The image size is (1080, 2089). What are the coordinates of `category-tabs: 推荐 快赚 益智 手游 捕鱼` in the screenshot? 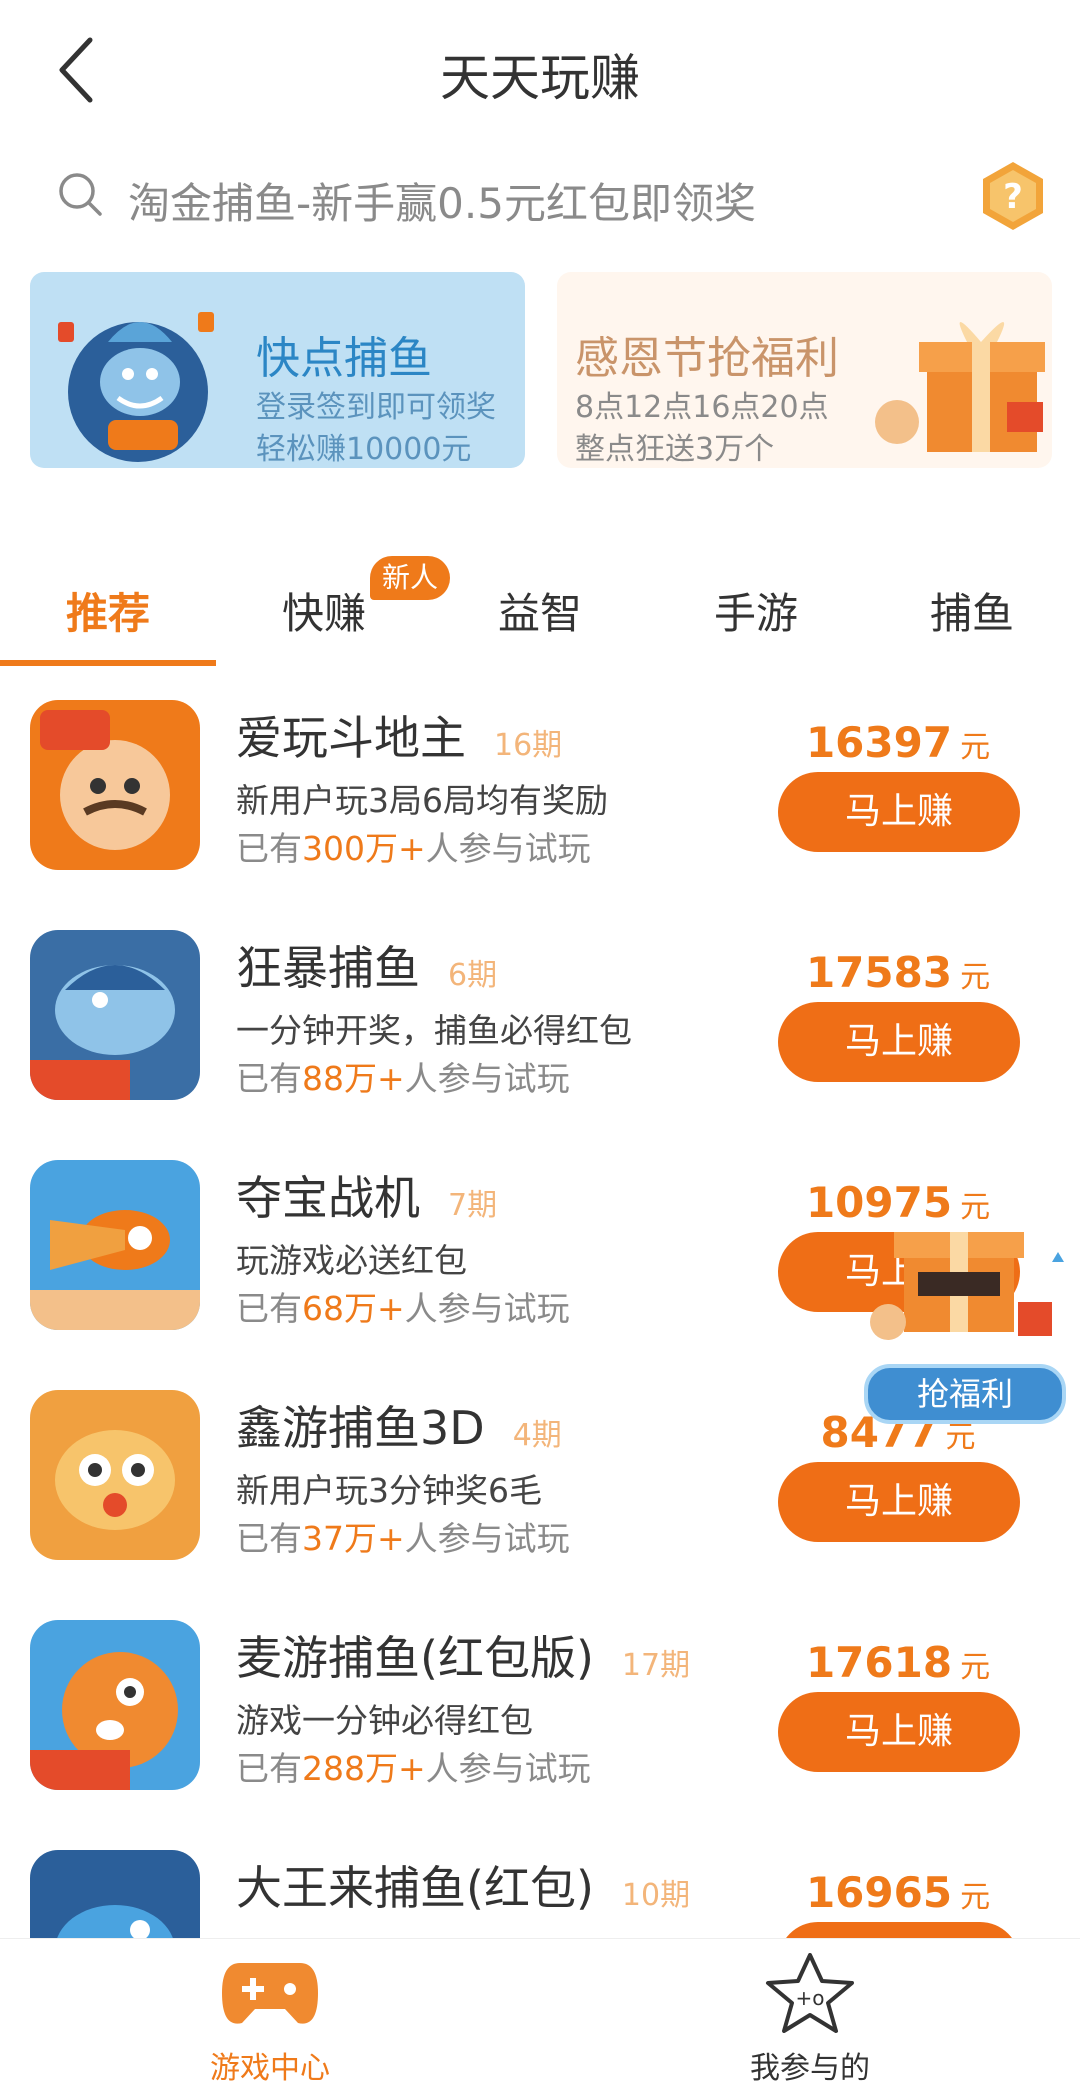 It's located at (540, 615).